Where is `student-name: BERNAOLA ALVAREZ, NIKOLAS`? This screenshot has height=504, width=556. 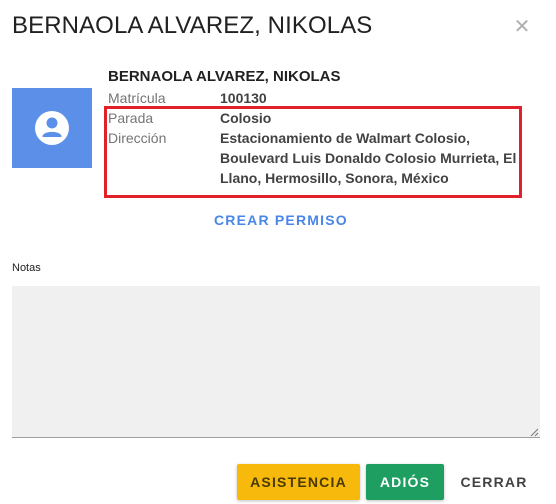 student-name: BERNAOLA ALVAREZ, NIKOLAS is located at coordinates (224, 76).